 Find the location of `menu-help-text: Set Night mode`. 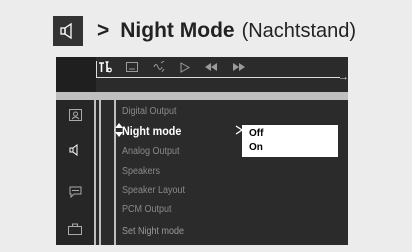

menu-help-text: Set Night mode is located at coordinates (153, 231).